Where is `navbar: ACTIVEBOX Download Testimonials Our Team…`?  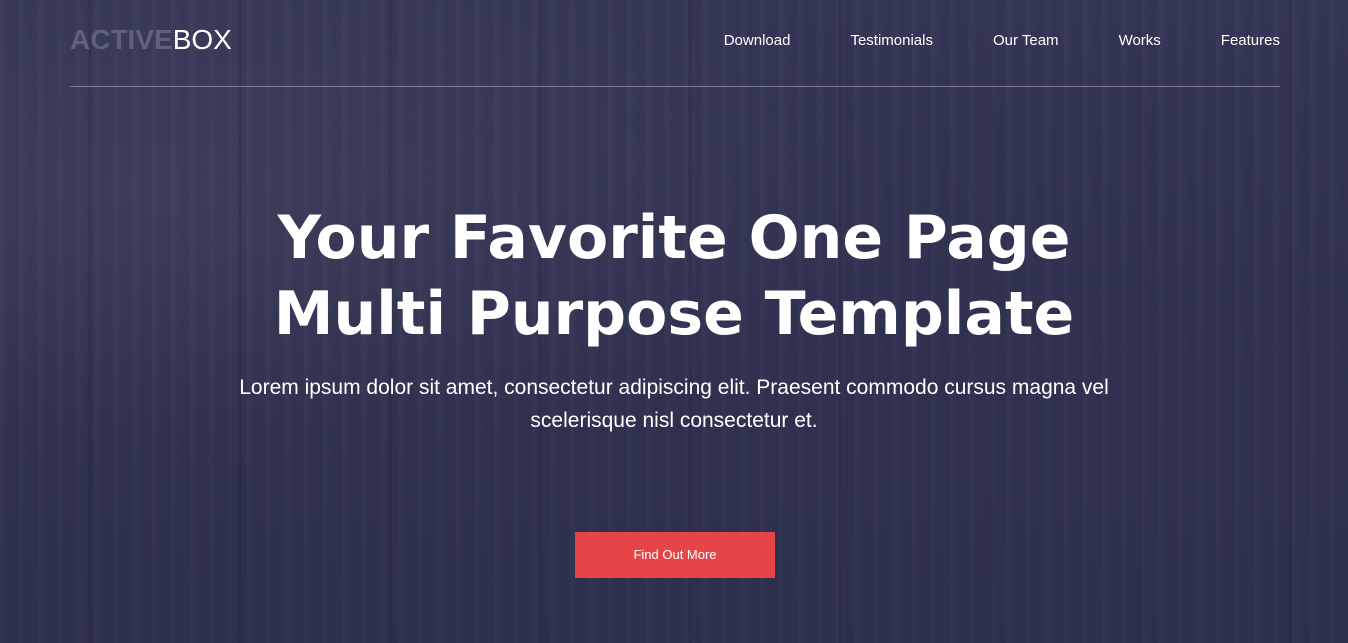 navbar: ACTIVEBOX Download Testimonials Our Team… is located at coordinates (675, 43).